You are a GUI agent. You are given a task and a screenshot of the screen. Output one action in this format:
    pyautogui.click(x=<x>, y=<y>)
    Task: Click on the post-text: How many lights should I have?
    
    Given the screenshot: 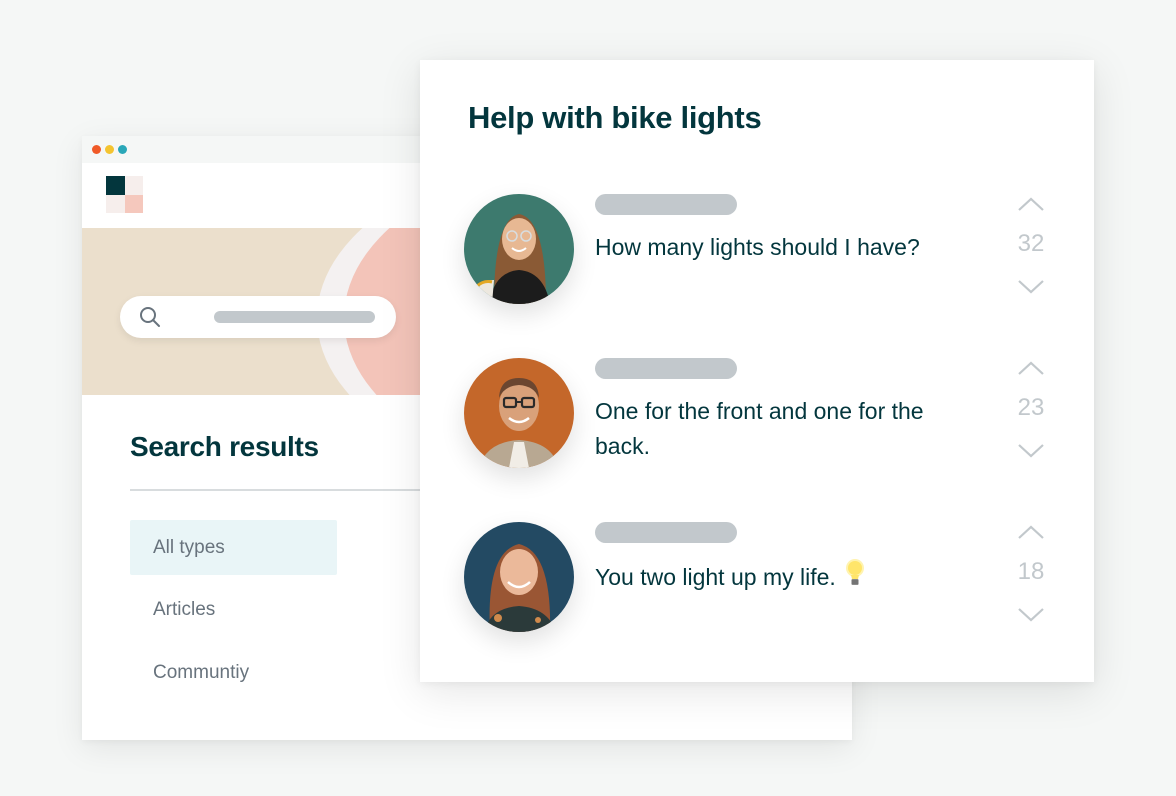 What is the action you would take?
    pyautogui.click(x=757, y=247)
    